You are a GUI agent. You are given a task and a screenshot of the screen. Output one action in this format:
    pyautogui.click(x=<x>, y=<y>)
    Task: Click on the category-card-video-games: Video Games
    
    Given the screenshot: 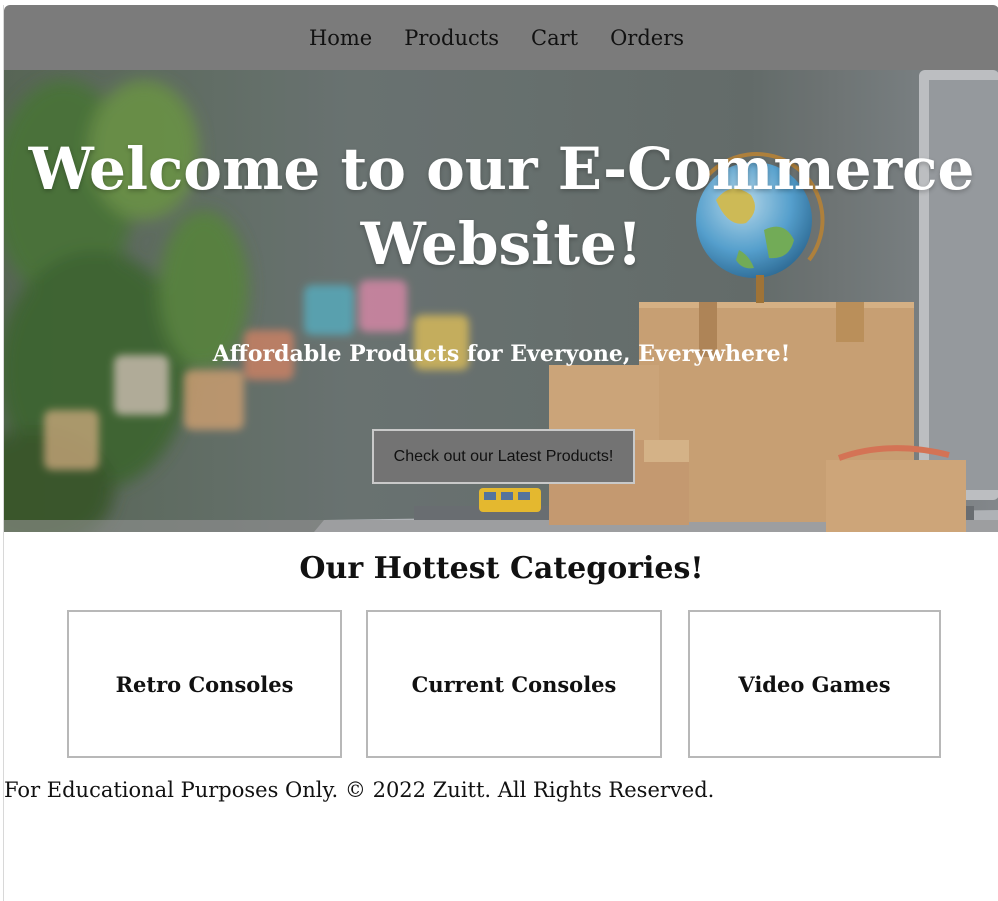 What is the action you would take?
    pyautogui.click(x=814, y=684)
    